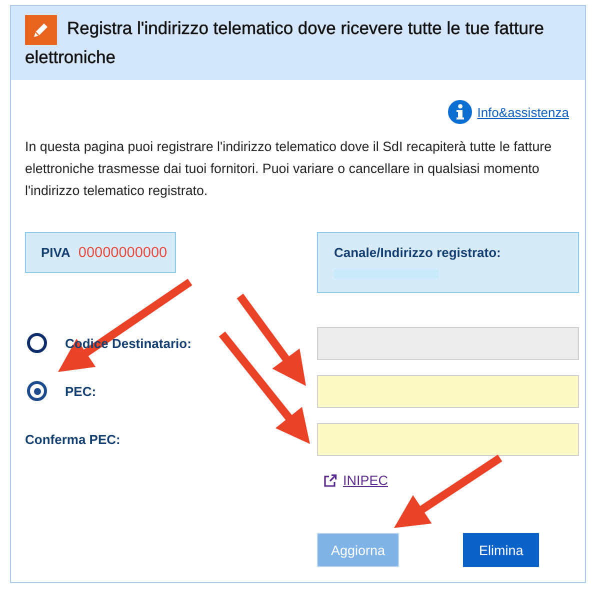 The image size is (600, 595). I want to click on panel-title: Registra l'indirizzo telematico dove ricevere tutte le tue fatture elettroniche, so click(285, 42).